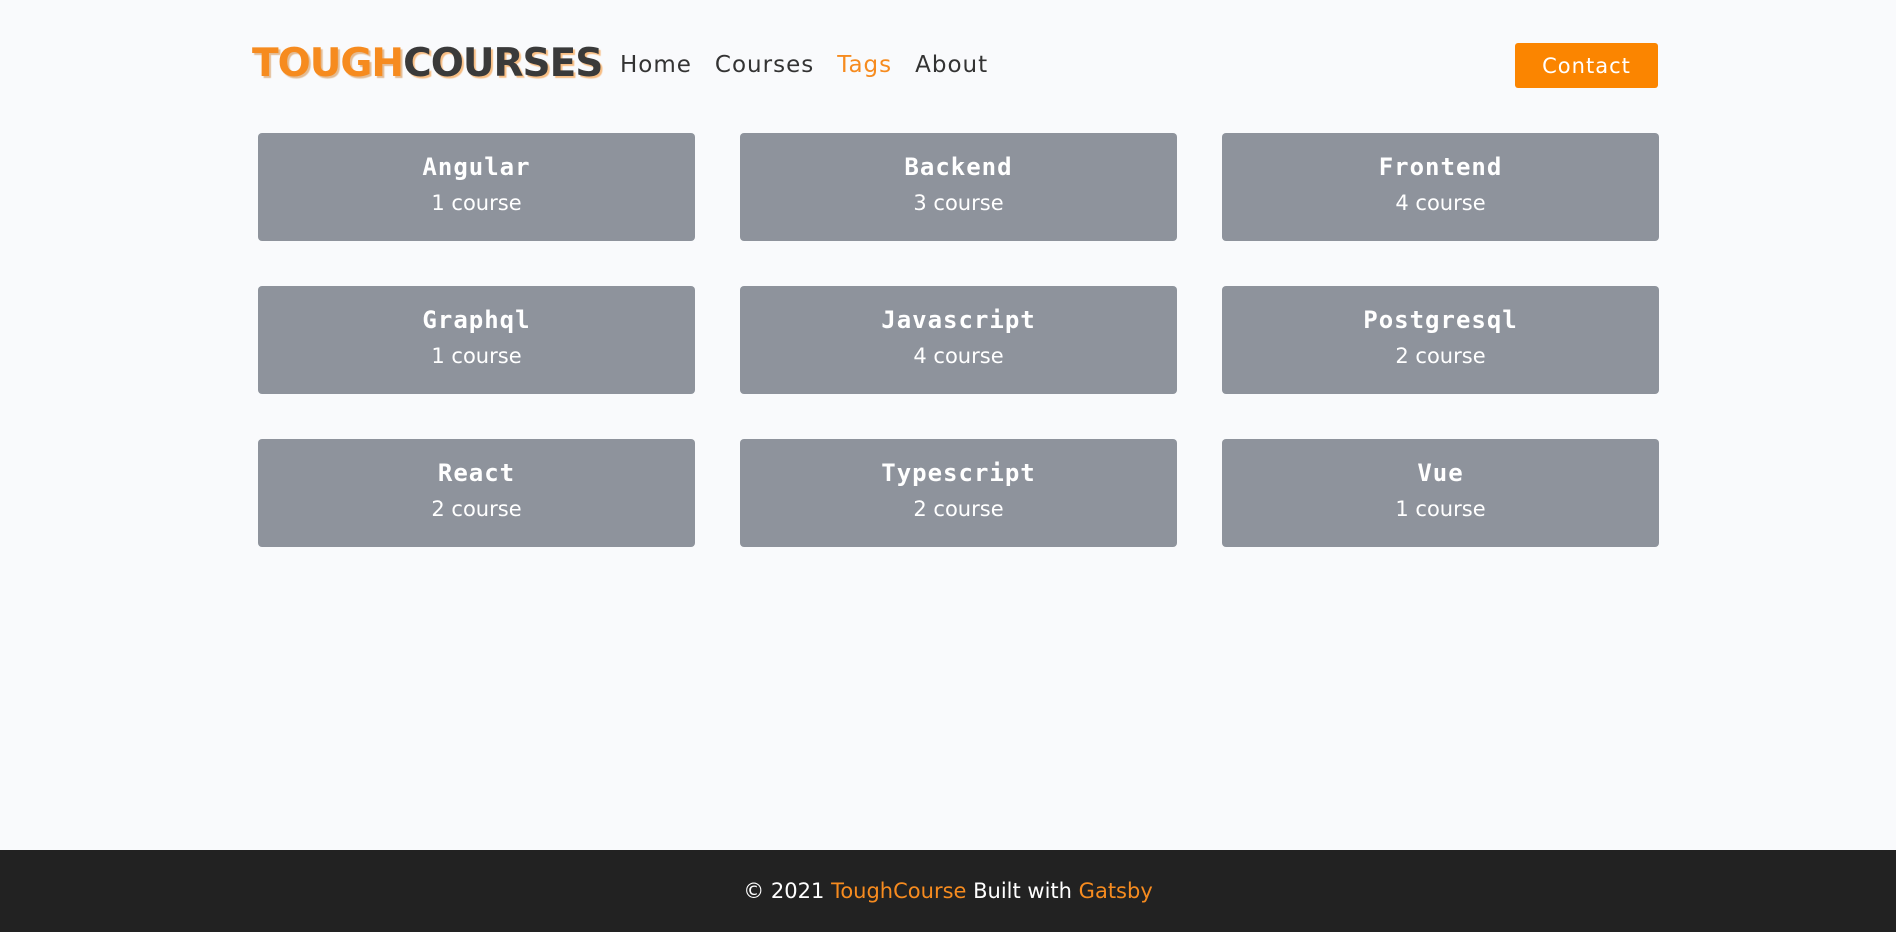 This screenshot has height=932, width=1896. Describe the element at coordinates (1022, 891) in the screenshot. I see `footer-built-with: Built with` at that location.